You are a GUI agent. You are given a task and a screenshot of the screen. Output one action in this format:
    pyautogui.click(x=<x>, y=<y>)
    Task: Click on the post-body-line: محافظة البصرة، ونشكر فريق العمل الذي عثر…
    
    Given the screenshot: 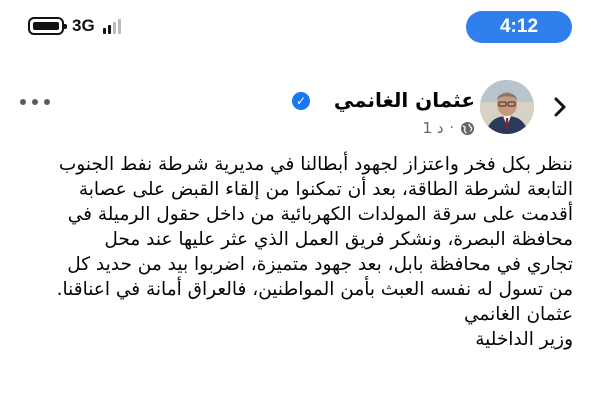 What is the action you would take?
    pyautogui.click(x=338, y=239)
    